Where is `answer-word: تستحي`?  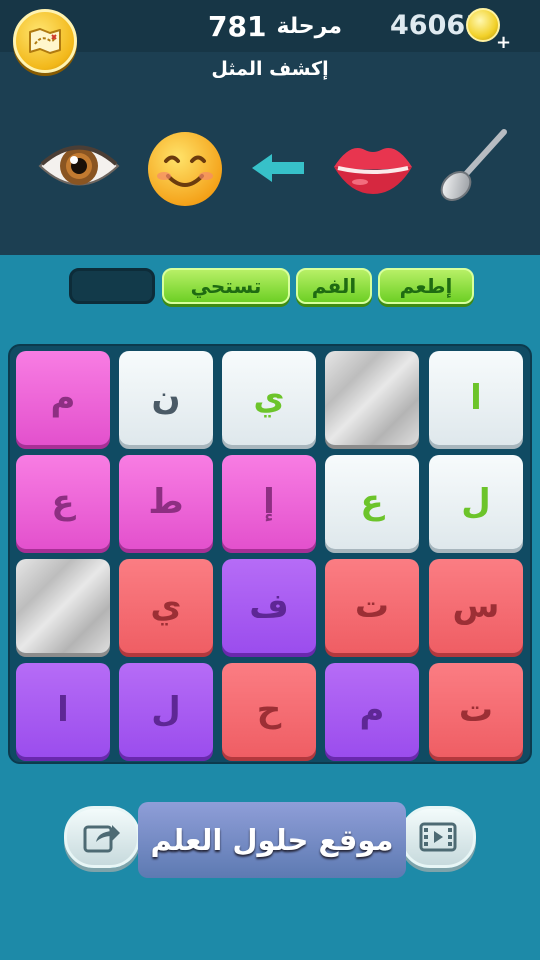
answer-word: تستحي is located at coordinates (226, 286).